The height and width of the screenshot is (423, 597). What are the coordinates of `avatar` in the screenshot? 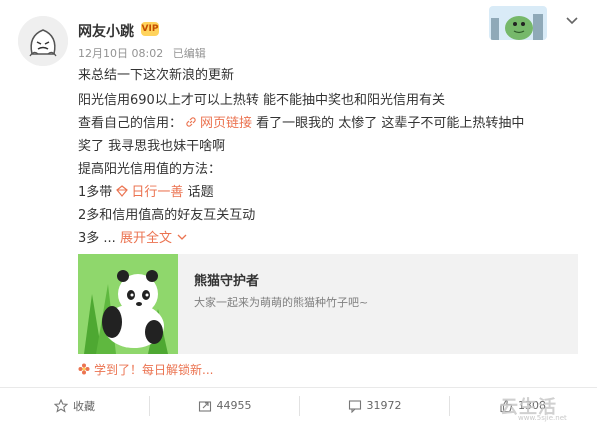 It's located at (43, 41).